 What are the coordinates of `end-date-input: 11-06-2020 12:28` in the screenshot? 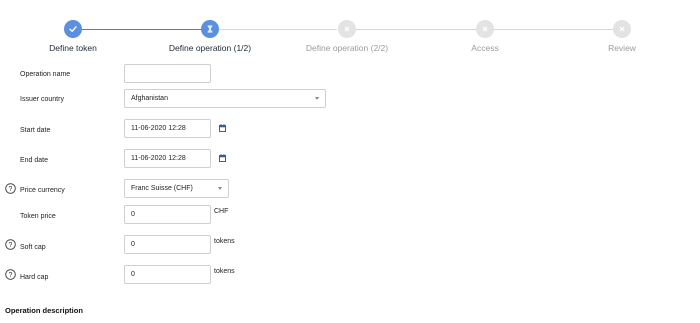 It's located at (167, 158).